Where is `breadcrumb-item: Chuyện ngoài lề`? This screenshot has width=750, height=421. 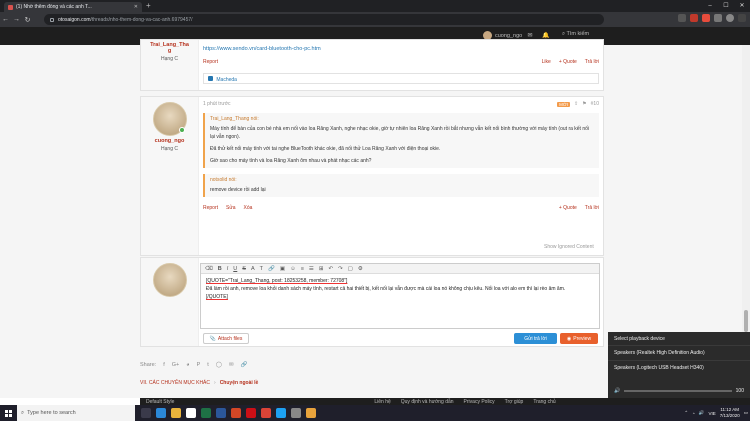 breadcrumb-item: Chuyện ngoài lề is located at coordinates (239, 383).